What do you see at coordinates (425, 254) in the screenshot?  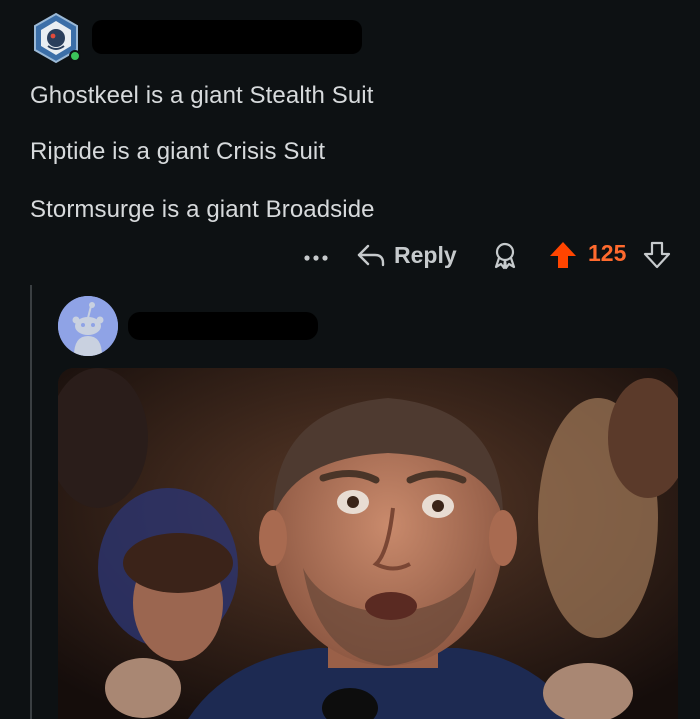 I see `reply-label: Reply` at bounding box center [425, 254].